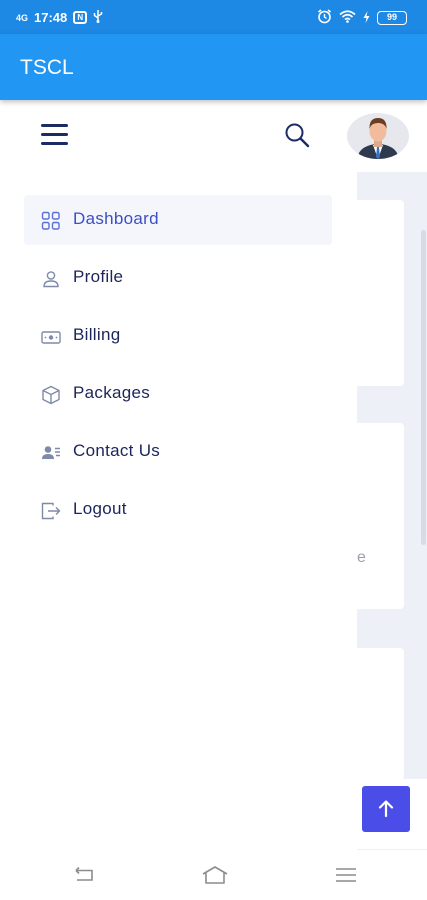 This screenshot has height=900, width=427. I want to click on nav-back-button, so click(84, 875).